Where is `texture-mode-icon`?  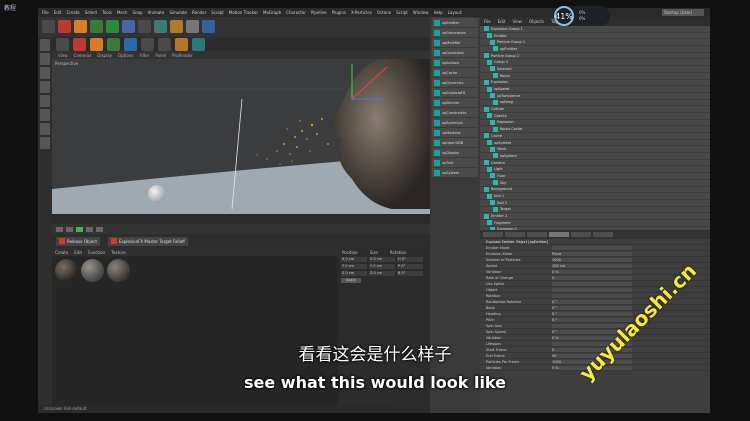
texture-mode-icon is located at coordinates (45, 129).